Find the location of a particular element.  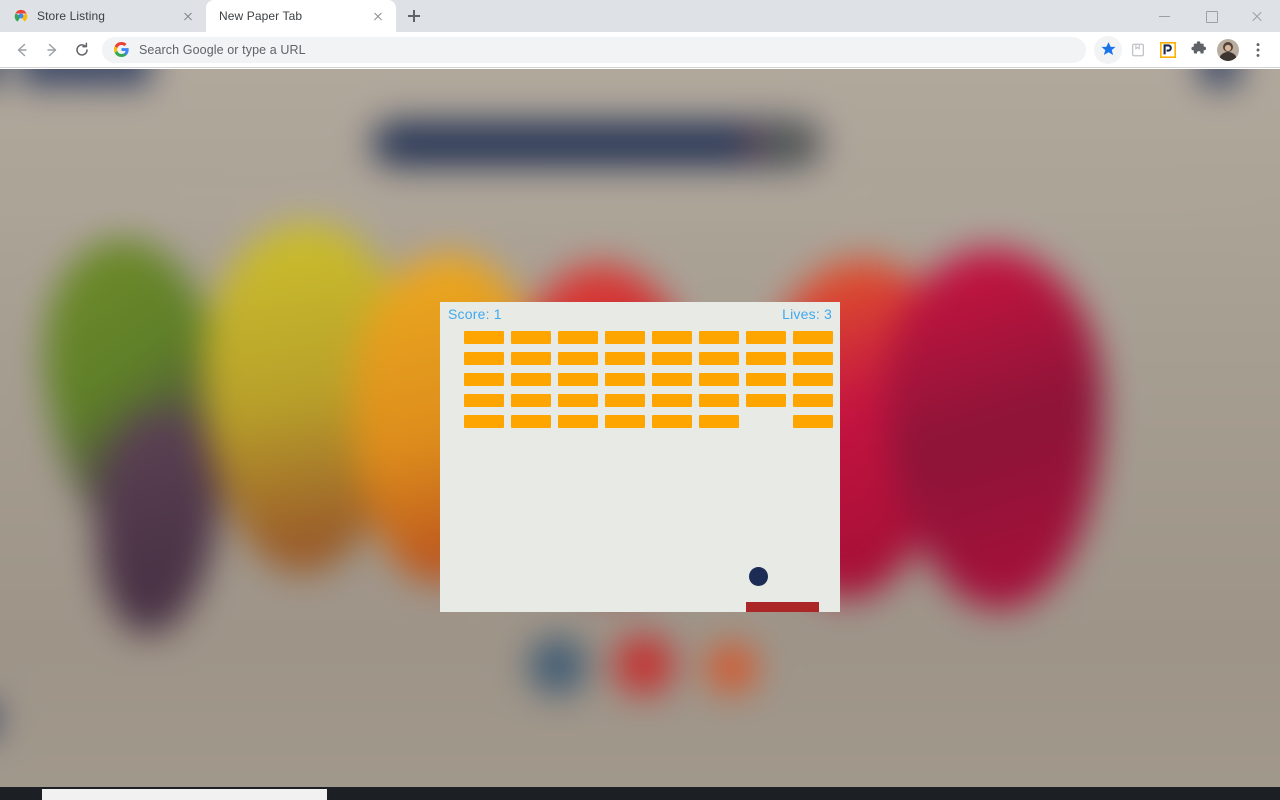

chrome-menu-icon is located at coordinates (1258, 50).